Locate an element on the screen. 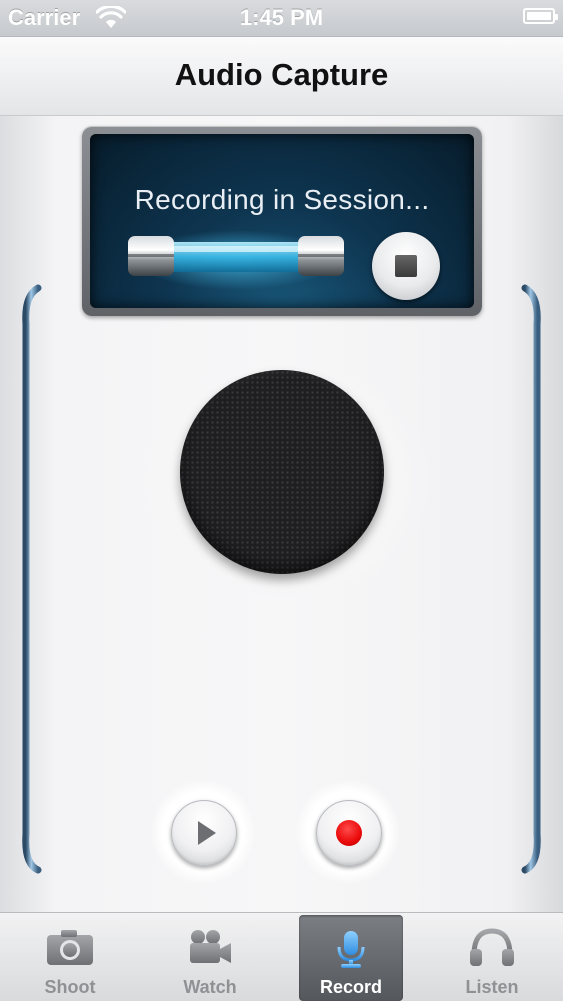 Image resolution: width=563 pixels, height=1001 pixels. tab-record: Record is located at coordinates (351, 958).